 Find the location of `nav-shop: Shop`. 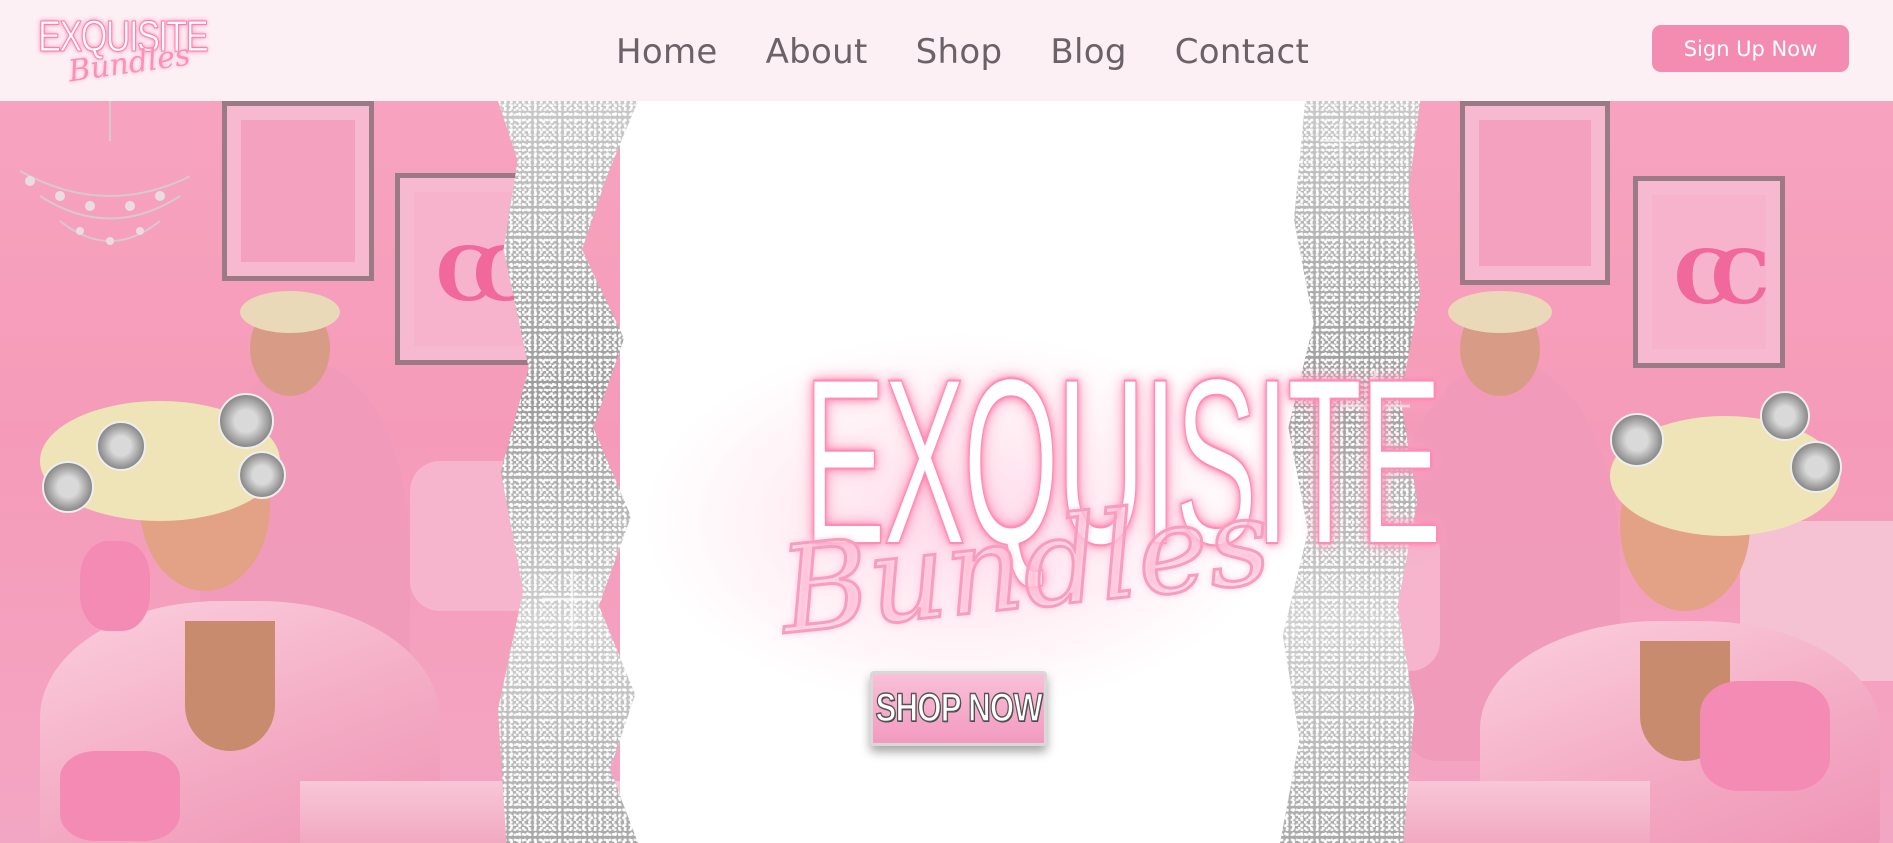

nav-shop: Shop is located at coordinates (959, 52).